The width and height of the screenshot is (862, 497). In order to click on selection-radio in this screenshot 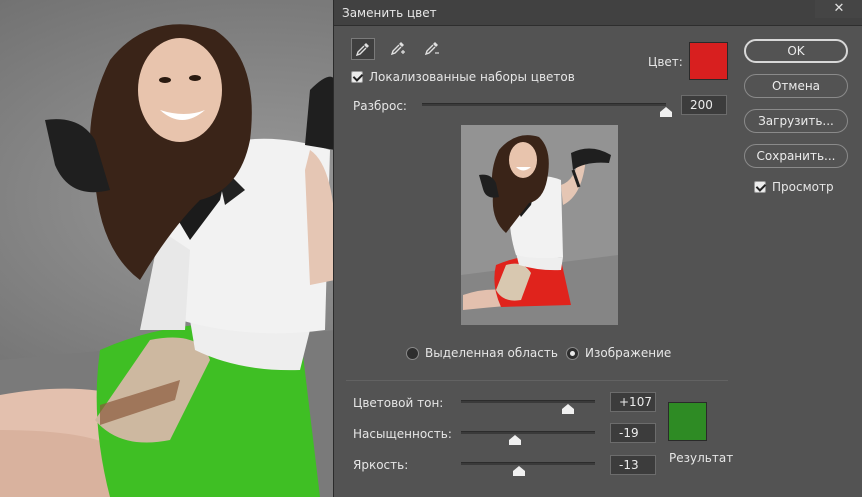, I will do `click(412, 353)`.